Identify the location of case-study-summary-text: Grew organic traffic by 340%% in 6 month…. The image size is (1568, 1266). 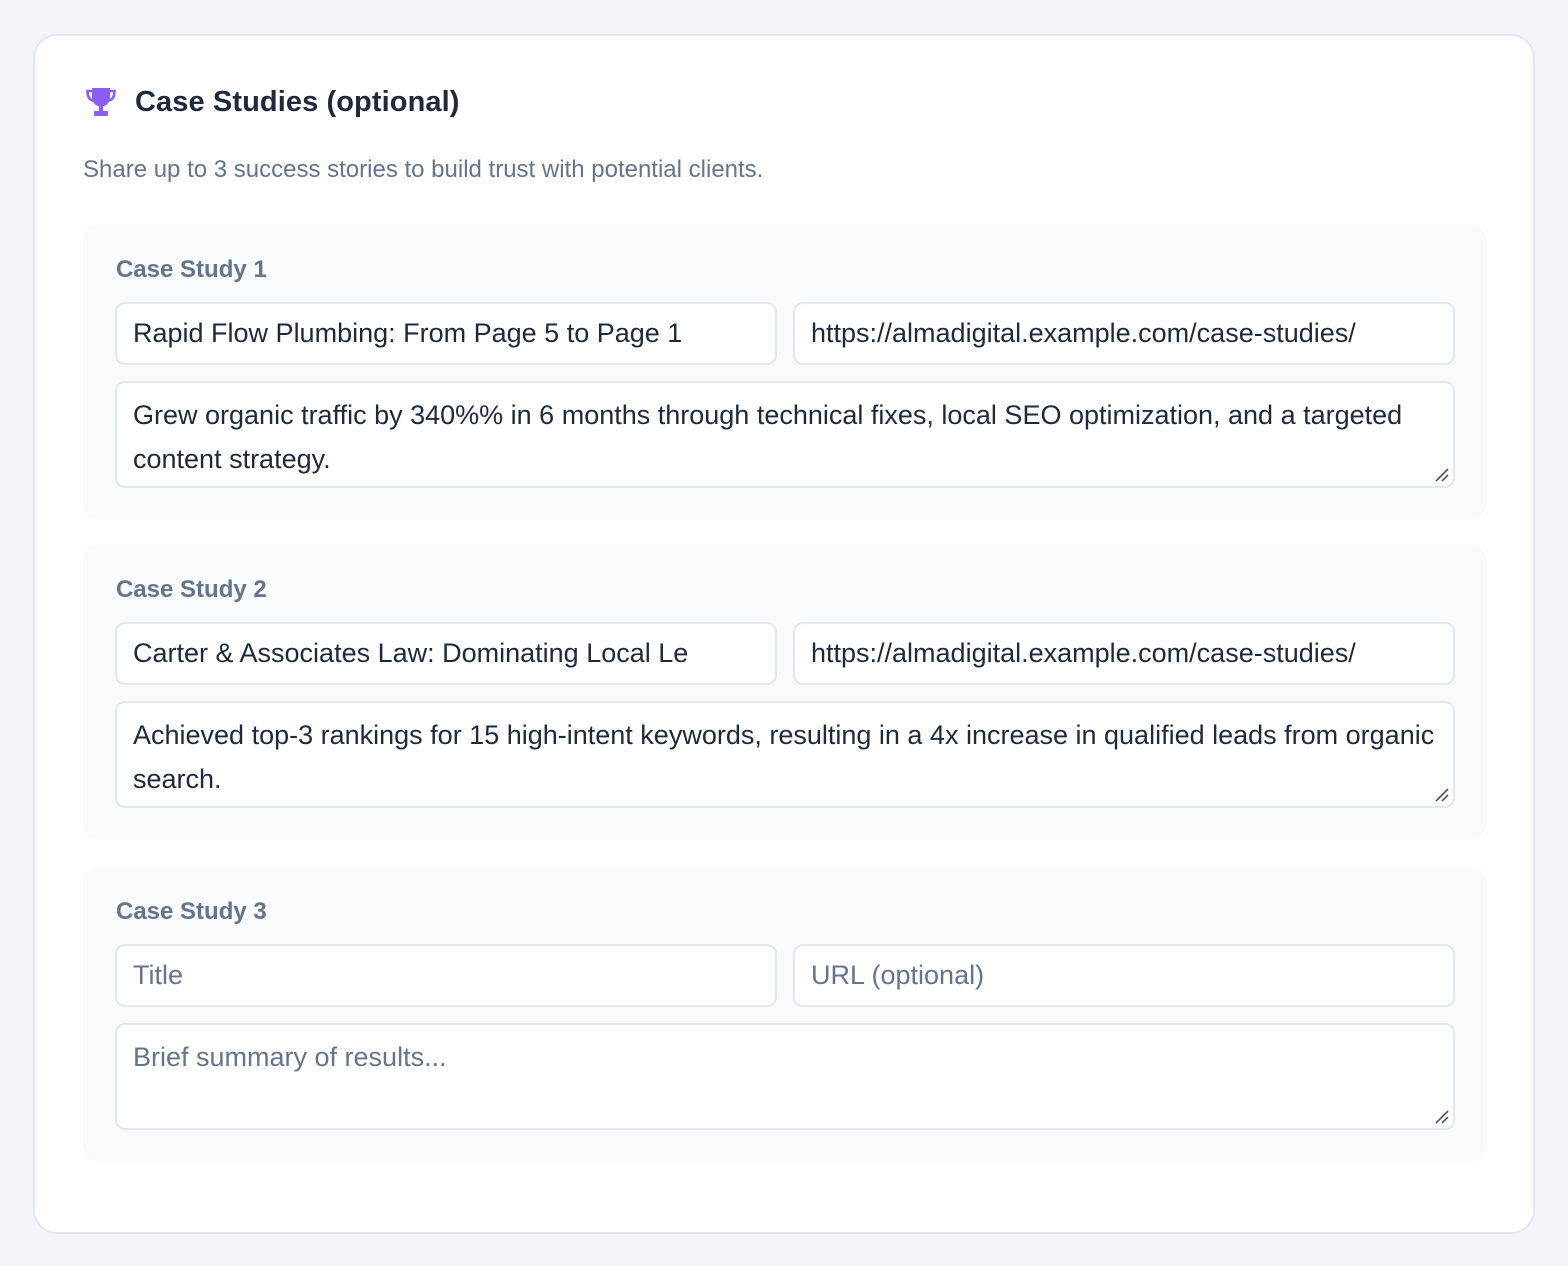
(768, 437).